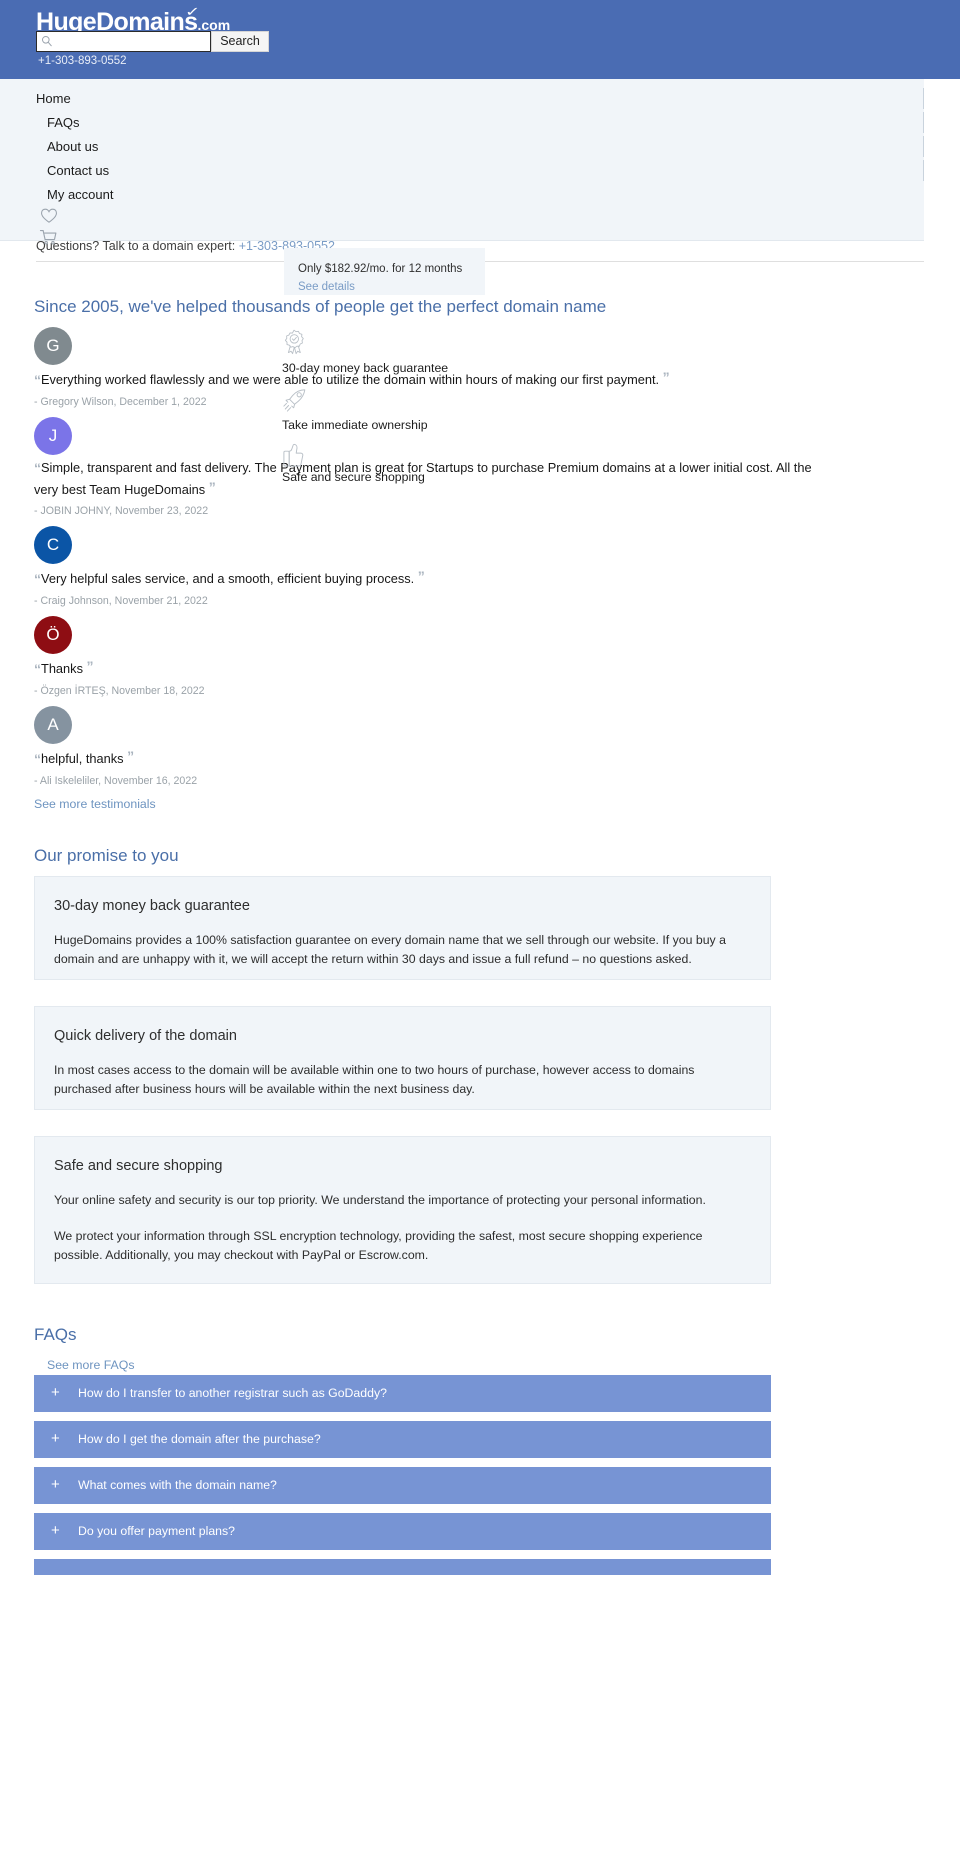  I want to click on nav-item-home: Home, so click(53, 98).